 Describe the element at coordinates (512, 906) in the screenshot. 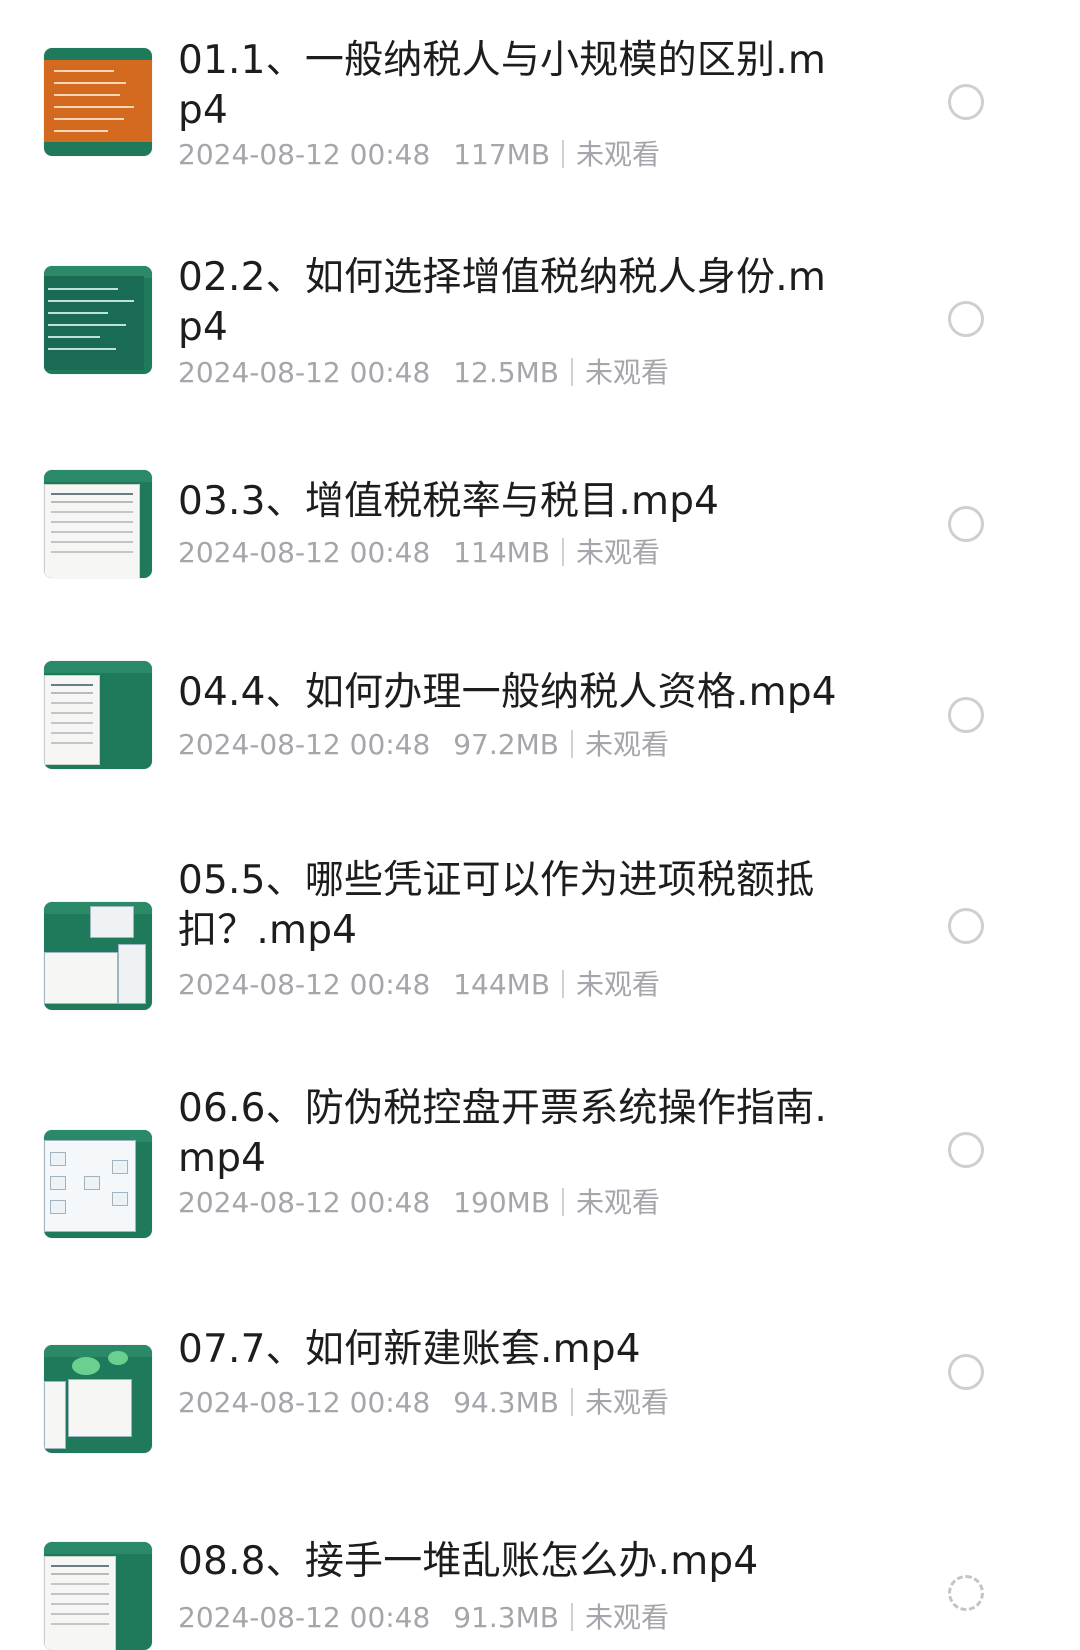

I see `file-title: 05.5、哪些凭证可以作为进项税额抵扣？.mp4` at that location.